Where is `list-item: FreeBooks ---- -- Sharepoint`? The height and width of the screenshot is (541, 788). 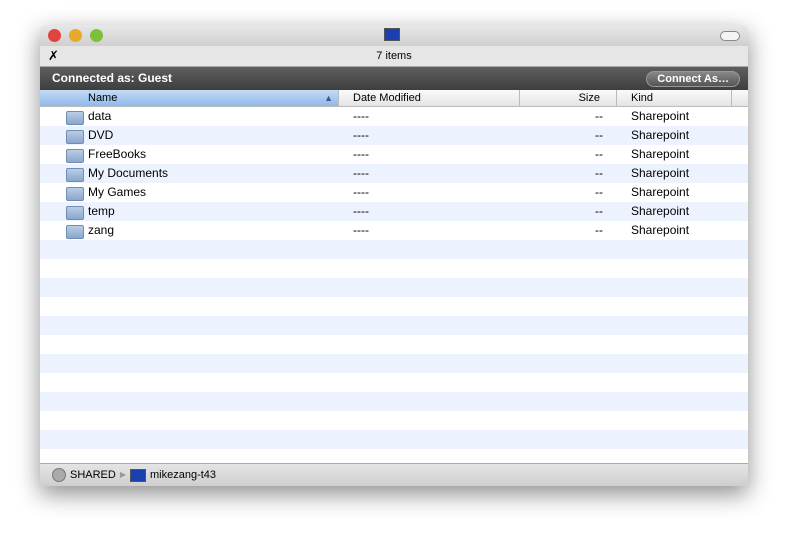
list-item: FreeBooks ---- -- Sharepoint is located at coordinates (394, 154).